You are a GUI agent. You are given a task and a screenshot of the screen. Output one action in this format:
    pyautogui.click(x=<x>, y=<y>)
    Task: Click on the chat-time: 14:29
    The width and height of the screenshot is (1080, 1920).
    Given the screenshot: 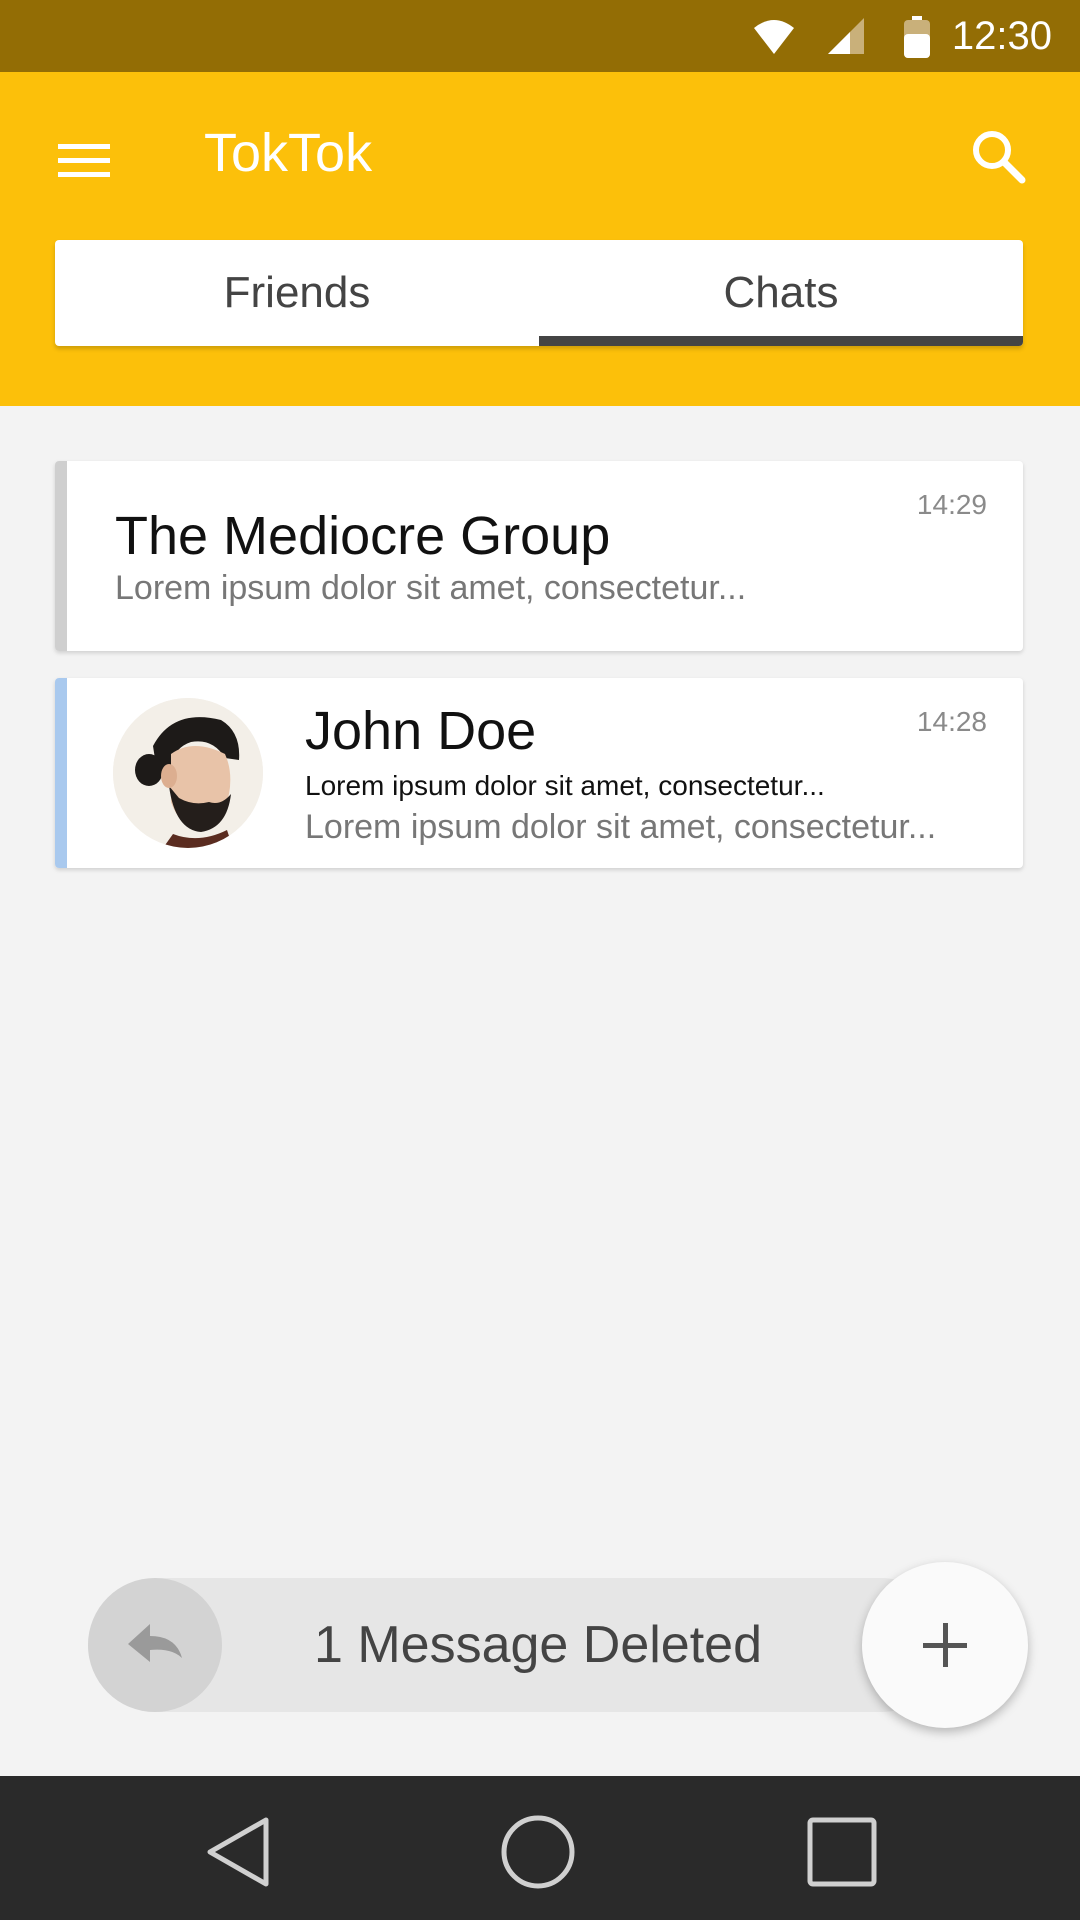 What is the action you would take?
    pyautogui.click(x=951, y=504)
    